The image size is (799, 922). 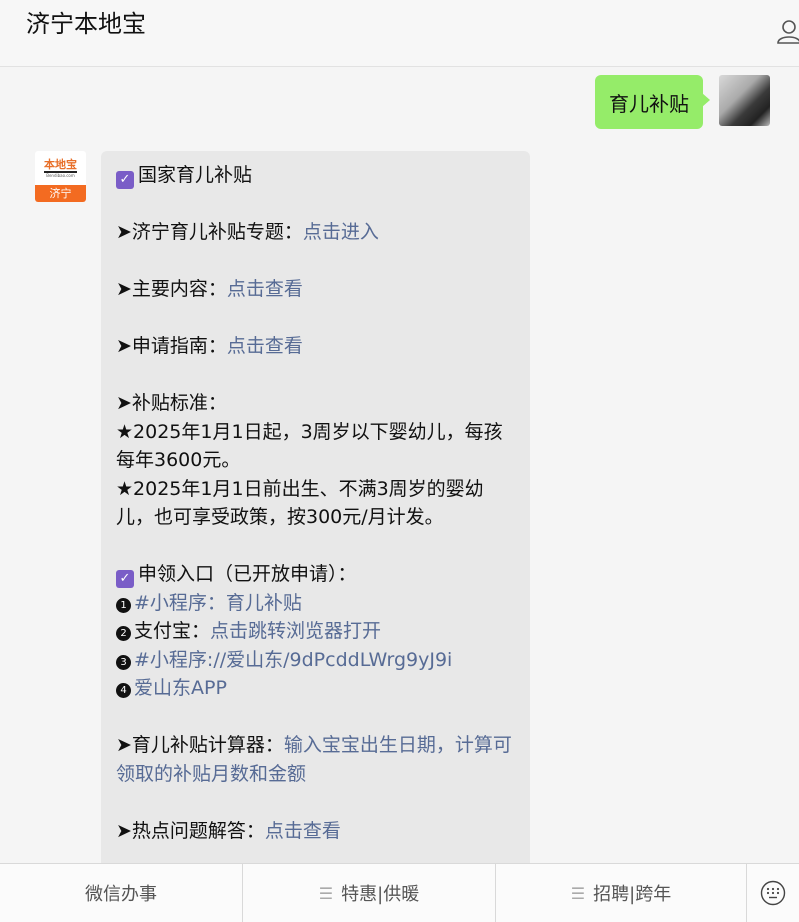 What do you see at coordinates (209, 232) in the screenshot?
I see `topic-label: ➤济宁育儿补贴专题：` at bounding box center [209, 232].